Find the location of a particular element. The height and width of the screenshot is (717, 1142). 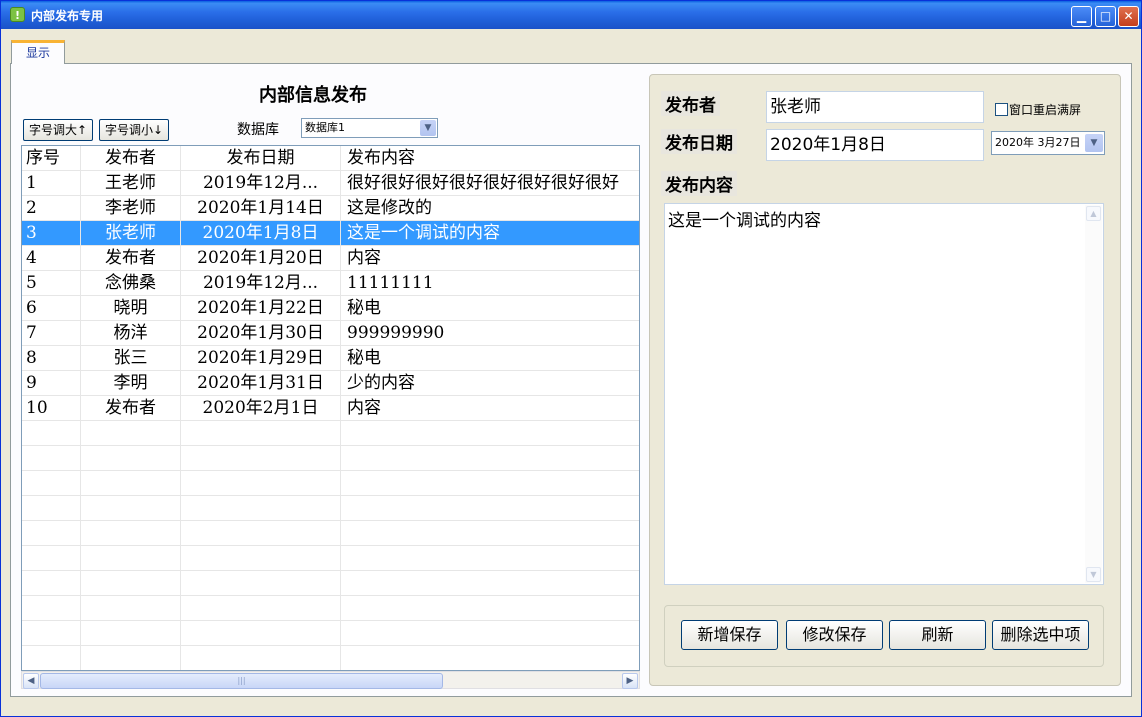

table-cell: 2 is located at coordinates (51, 208).